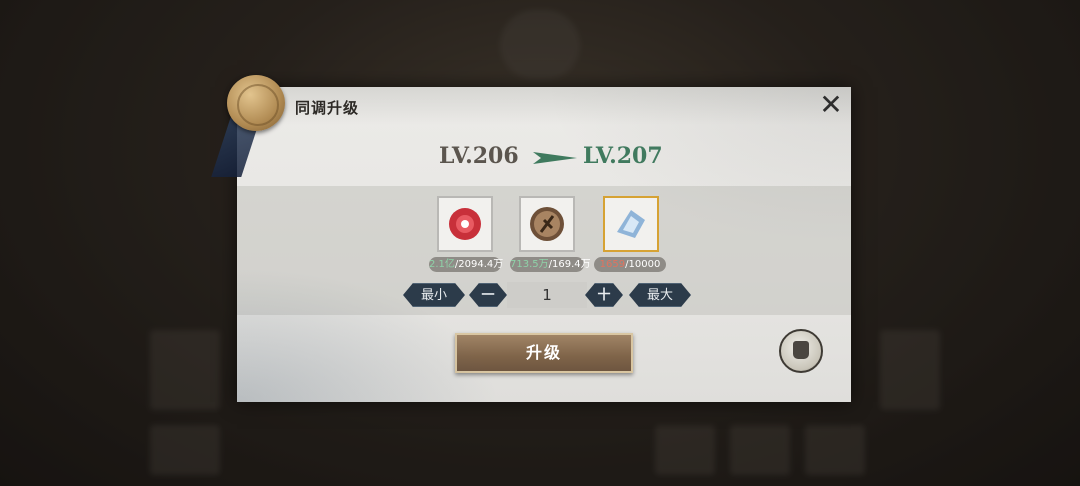 The height and width of the screenshot is (486, 1080). I want to click on material-slot-blue-crystal, so click(631, 224).